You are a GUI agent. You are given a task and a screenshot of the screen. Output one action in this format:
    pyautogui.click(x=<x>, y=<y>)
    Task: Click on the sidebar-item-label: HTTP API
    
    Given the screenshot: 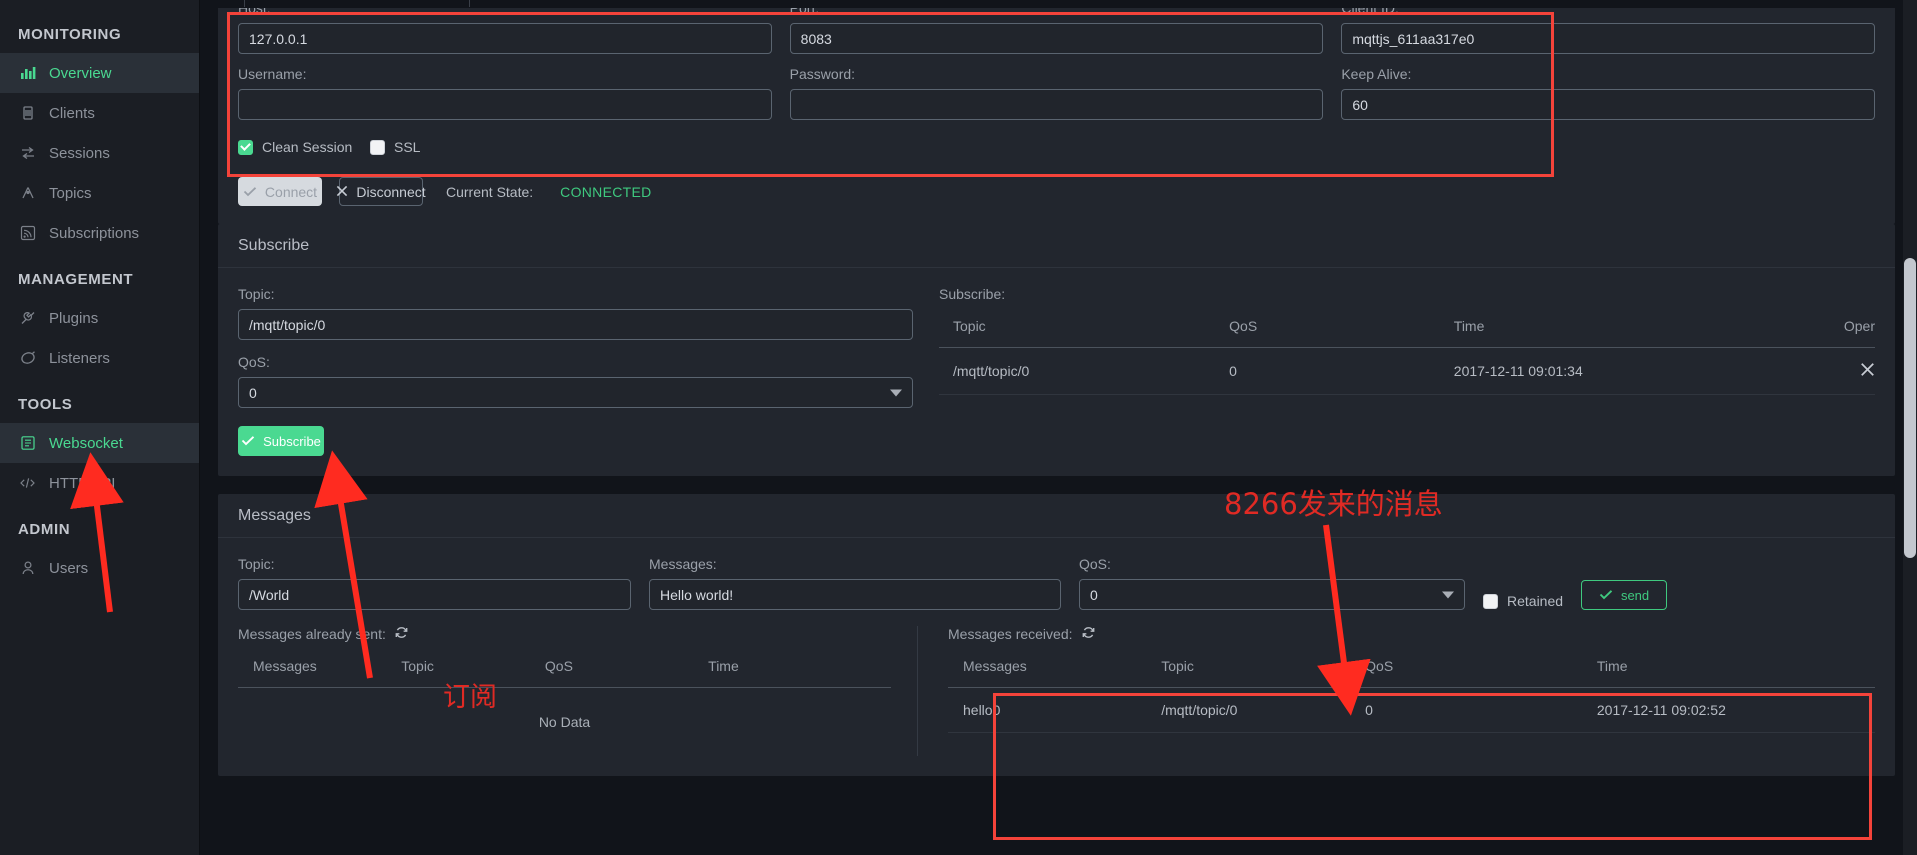 What is the action you would take?
    pyautogui.click(x=82, y=483)
    